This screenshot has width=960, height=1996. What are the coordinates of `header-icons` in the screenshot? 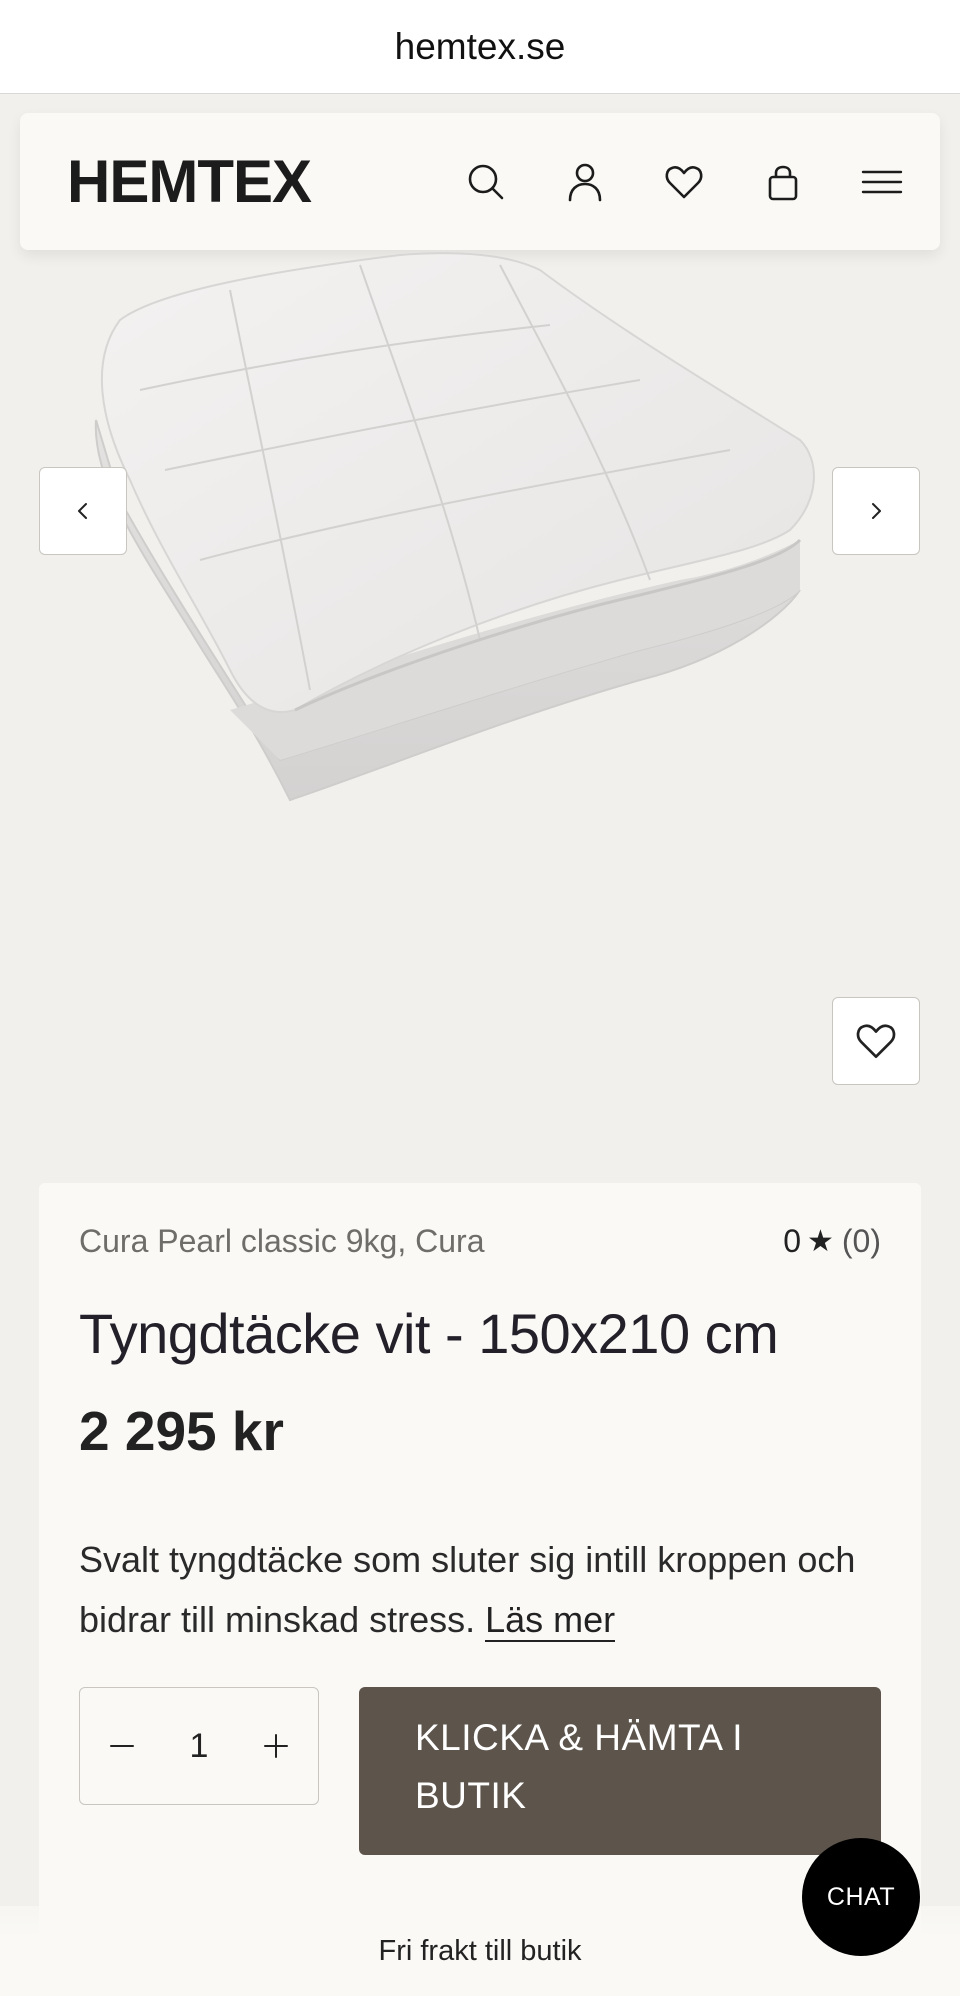 It's located at (664, 181).